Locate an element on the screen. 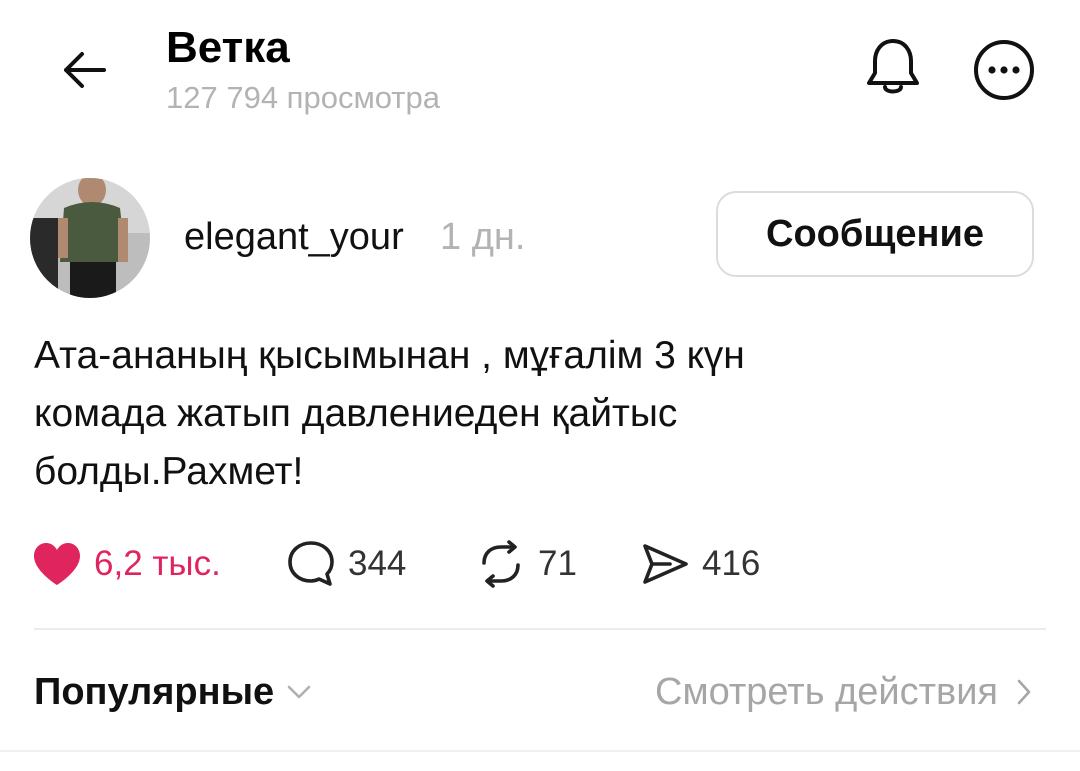 The height and width of the screenshot is (771, 1080). more-horizontal-icon is located at coordinates (1004, 72).